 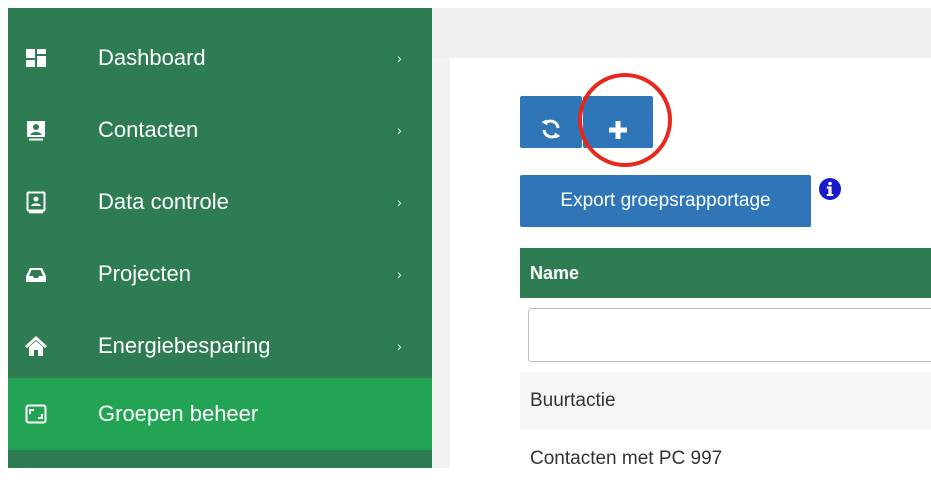 What do you see at coordinates (36, 414) in the screenshot?
I see `expand-square-icon` at bounding box center [36, 414].